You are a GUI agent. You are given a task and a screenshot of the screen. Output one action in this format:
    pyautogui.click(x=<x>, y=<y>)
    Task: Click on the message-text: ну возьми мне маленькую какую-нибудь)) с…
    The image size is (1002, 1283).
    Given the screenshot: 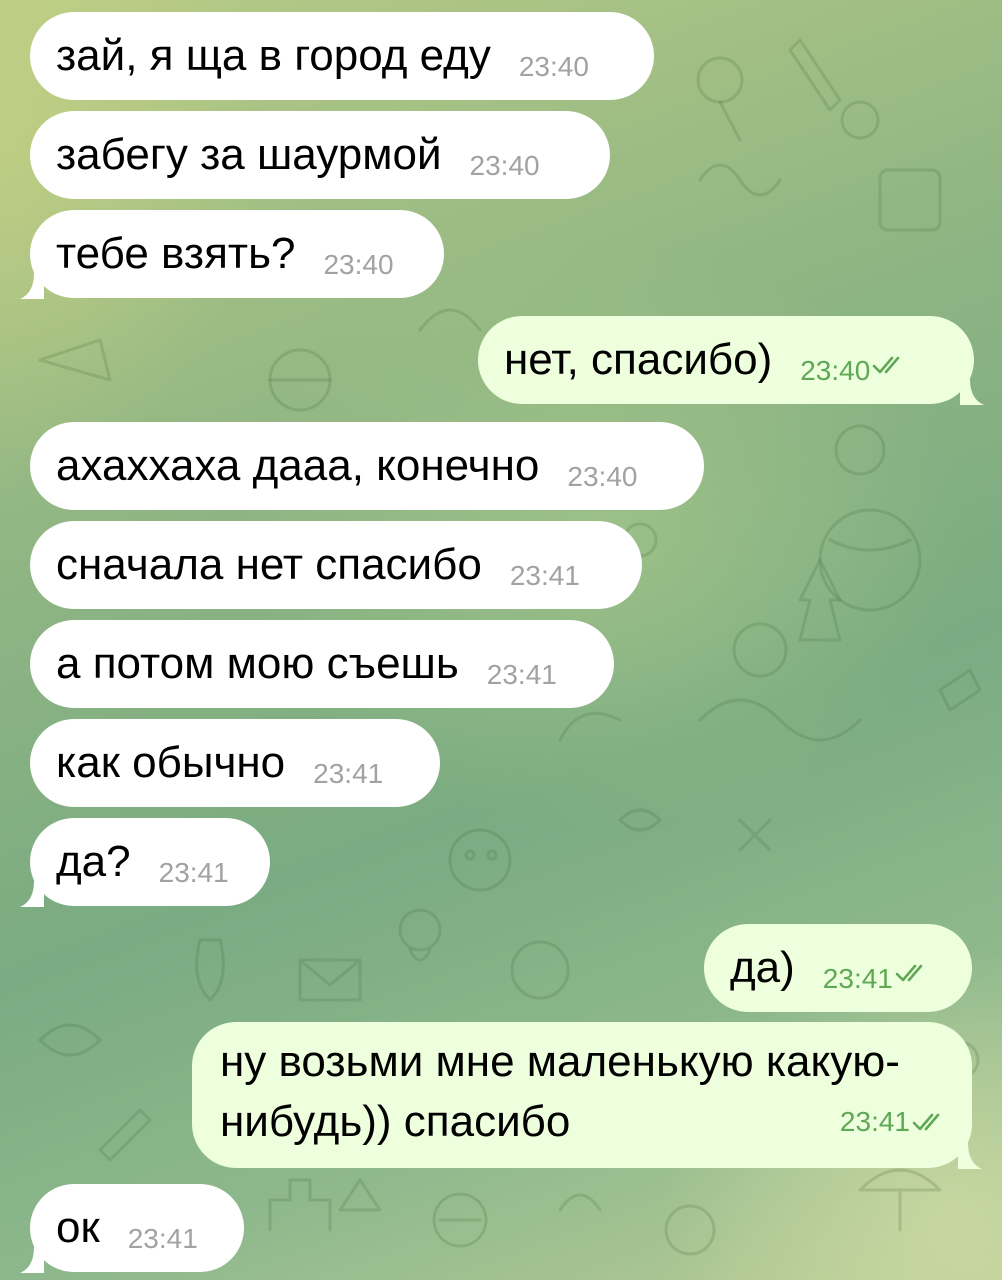 What is the action you would take?
    pyautogui.click(x=560, y=1091)
    